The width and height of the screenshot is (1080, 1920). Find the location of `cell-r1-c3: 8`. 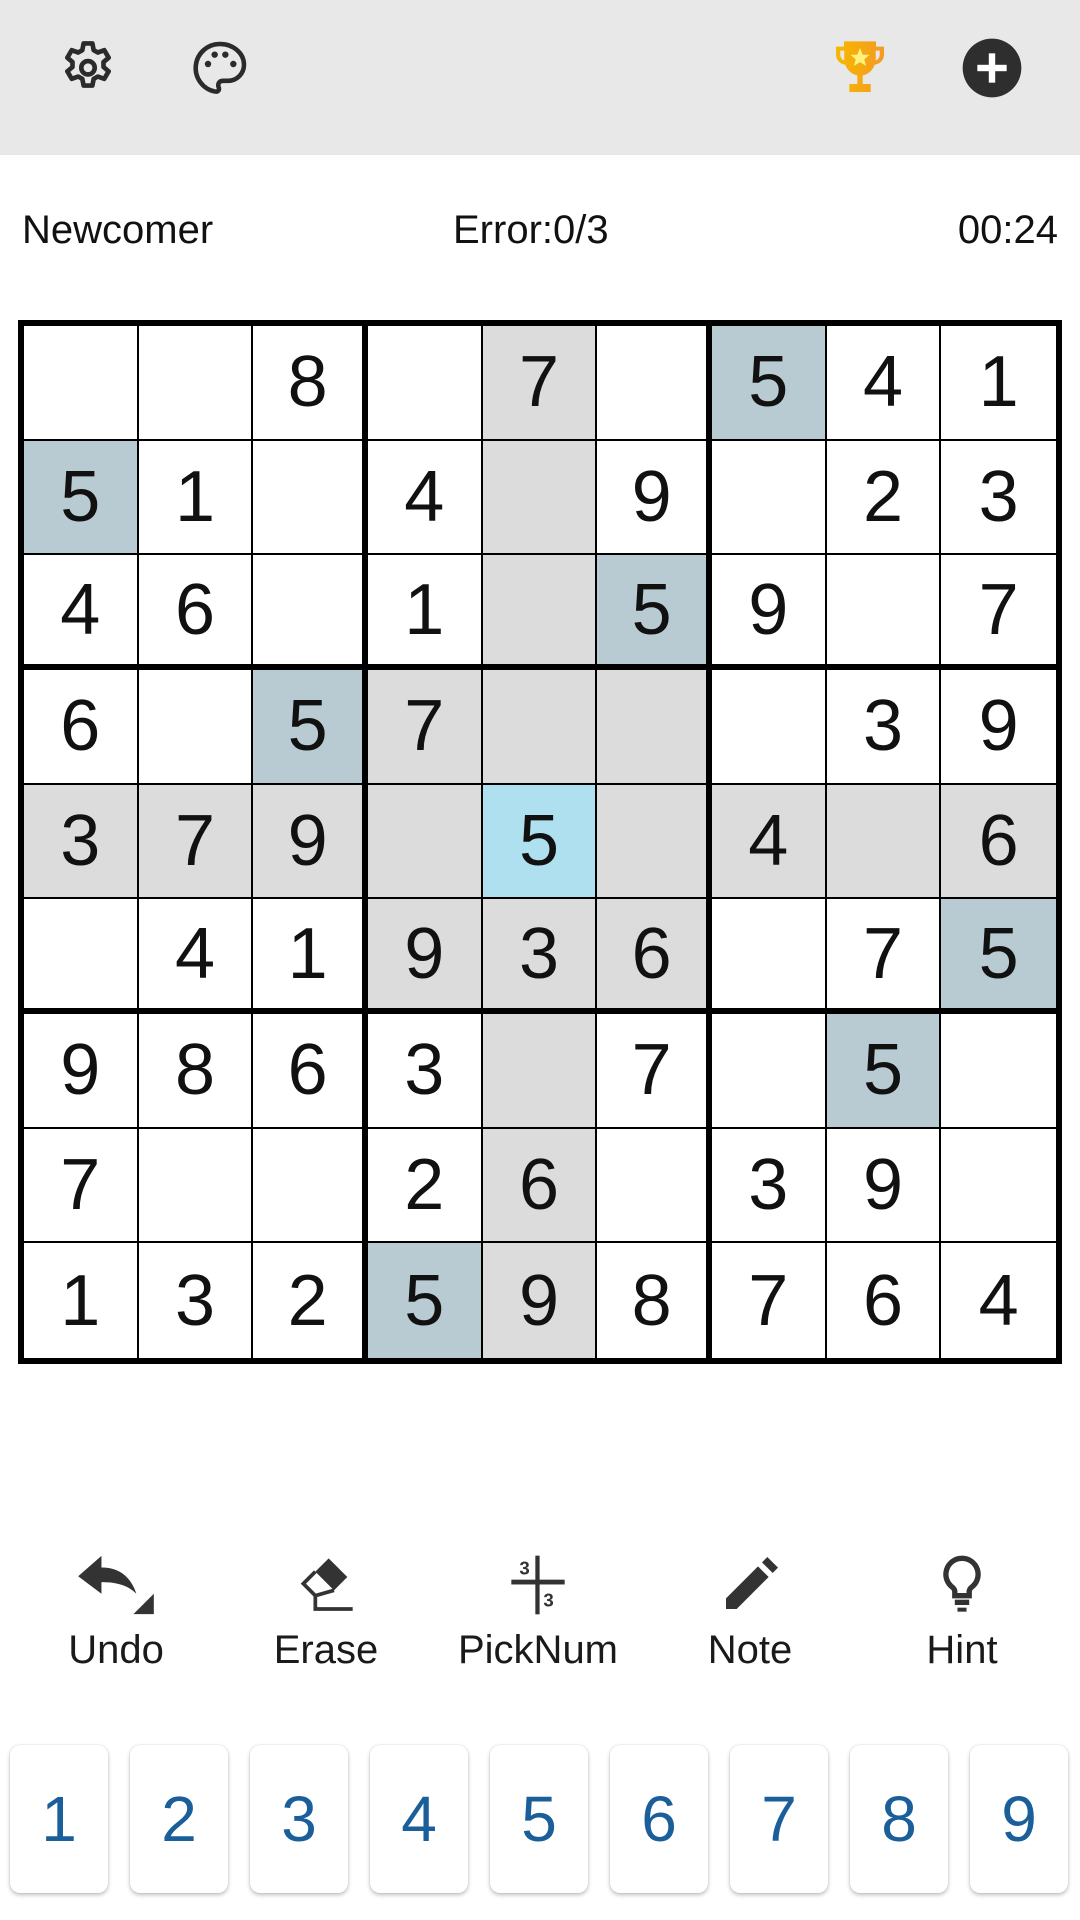

cell-r1-c3: 8 is located at coordinates (310, 383).